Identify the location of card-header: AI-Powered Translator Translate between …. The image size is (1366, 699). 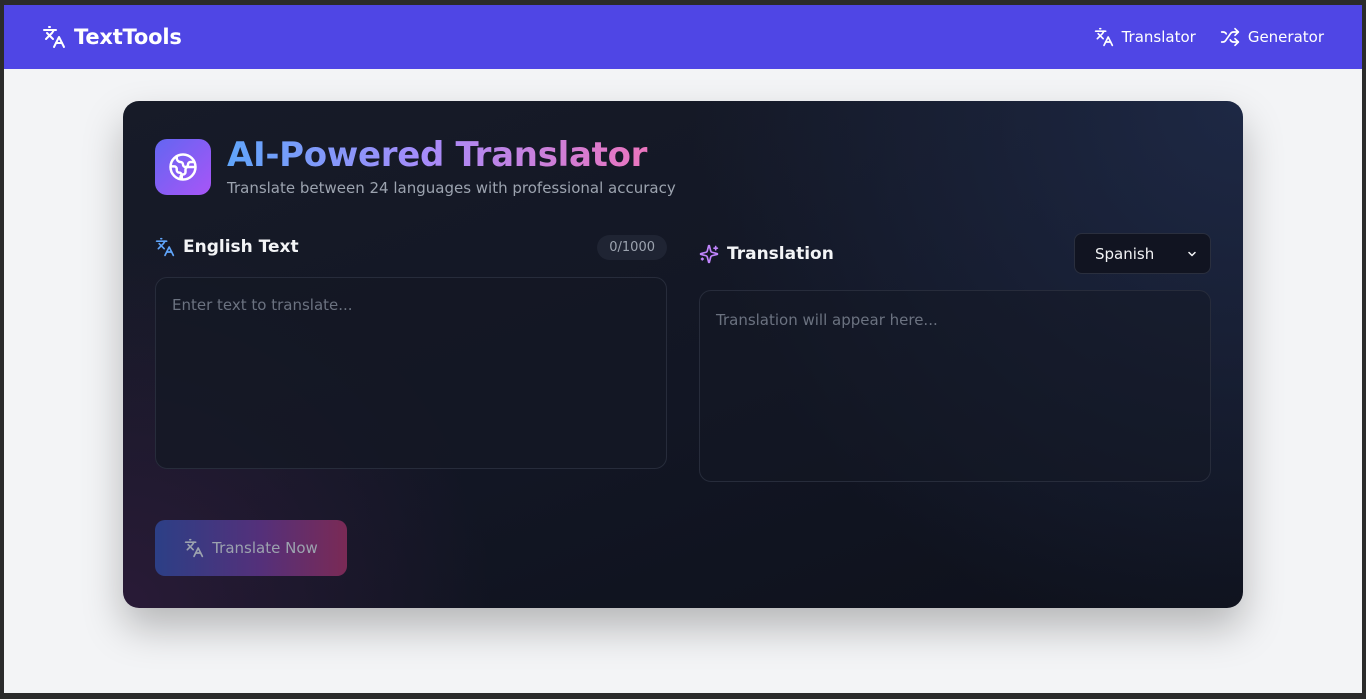
(683, 165).